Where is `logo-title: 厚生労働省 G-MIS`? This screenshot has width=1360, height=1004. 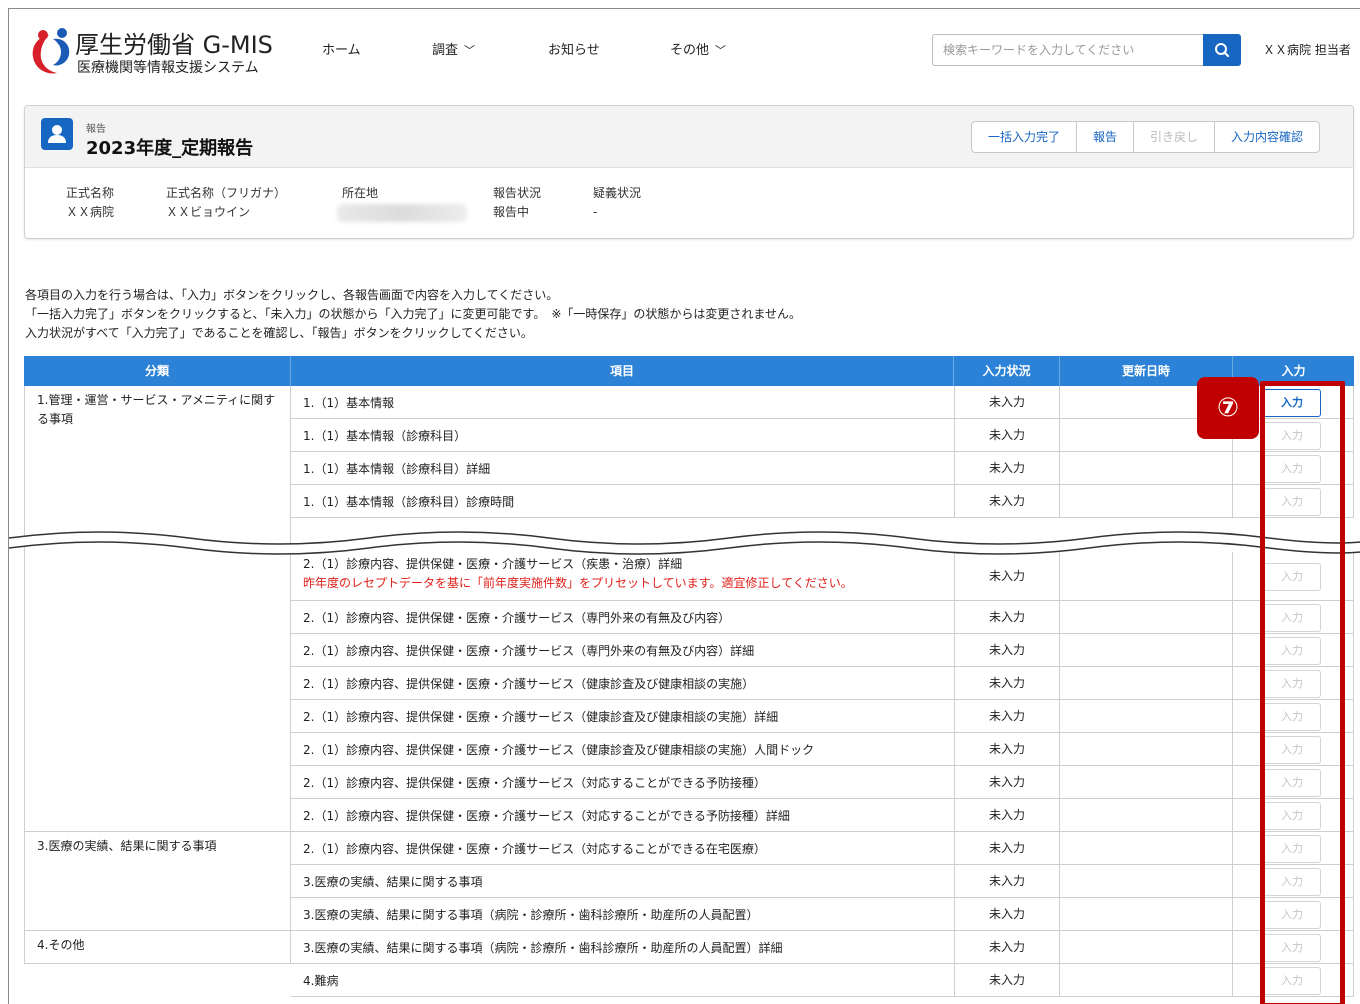 logo-title: 厚生労働省 G-MIS is located at coordinates (174, 45).